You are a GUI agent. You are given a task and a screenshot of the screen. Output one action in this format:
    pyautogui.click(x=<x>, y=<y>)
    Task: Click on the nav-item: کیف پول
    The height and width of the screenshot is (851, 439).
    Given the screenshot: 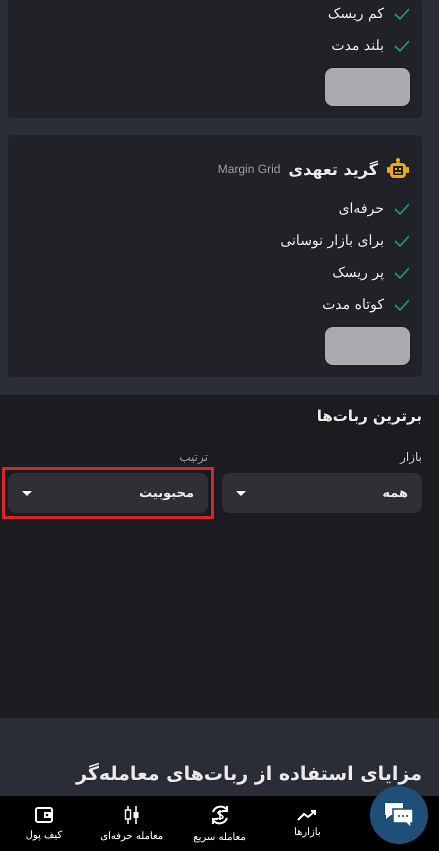 What is the action you would take?
    pyautogui.click(x=44, y=823)
    